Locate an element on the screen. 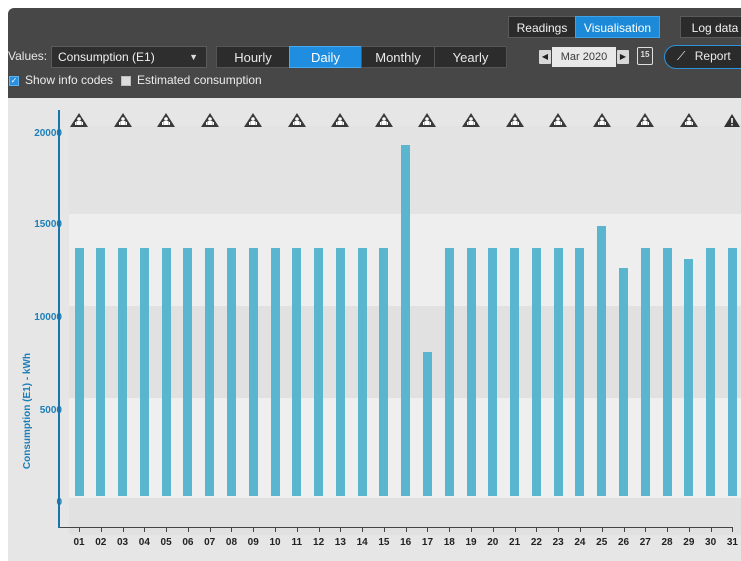  x-tick-label: 30 is located at coordinates (711, 542).